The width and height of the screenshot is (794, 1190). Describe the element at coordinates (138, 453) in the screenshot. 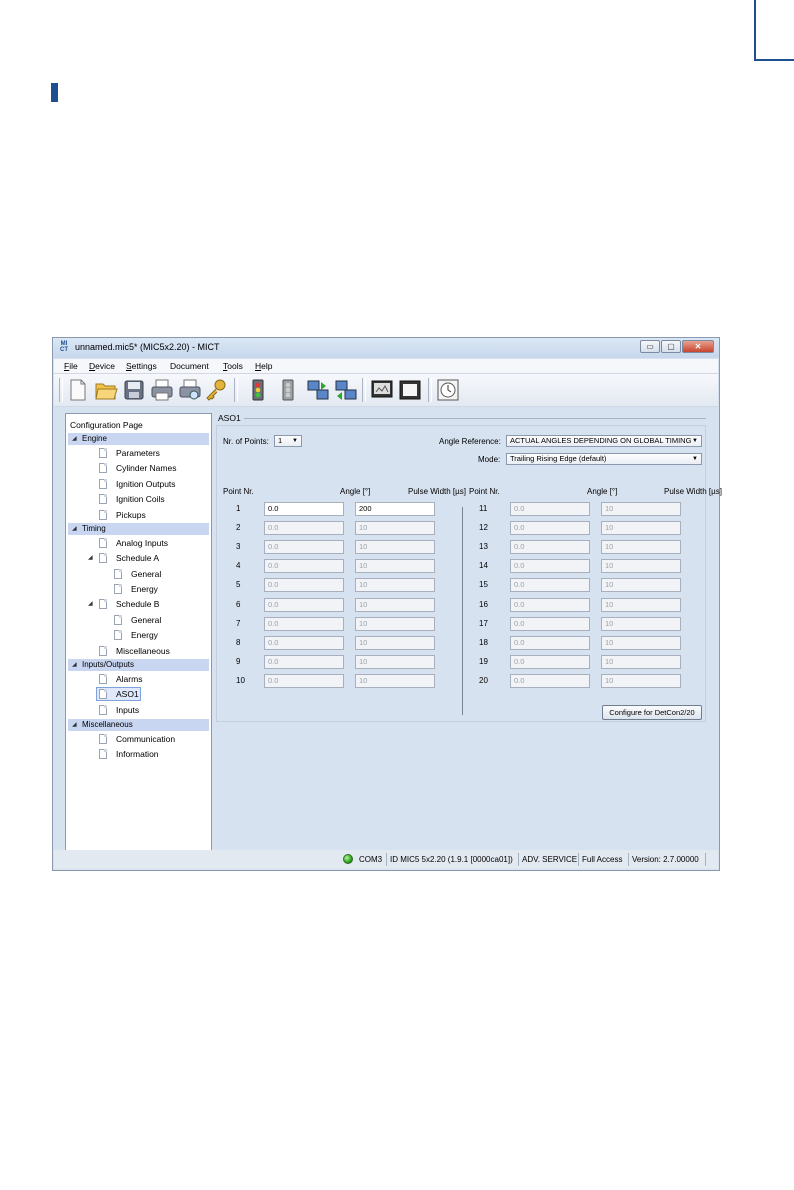

I see `tree-item-parameters: Parameters` at that location.